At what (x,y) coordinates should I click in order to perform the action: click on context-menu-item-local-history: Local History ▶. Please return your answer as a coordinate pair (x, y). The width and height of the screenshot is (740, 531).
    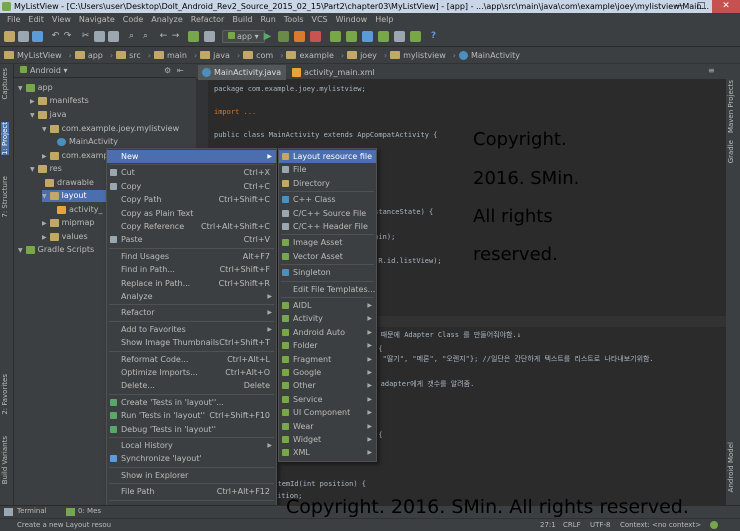
    Looking at the image, I should click on (191, 445).